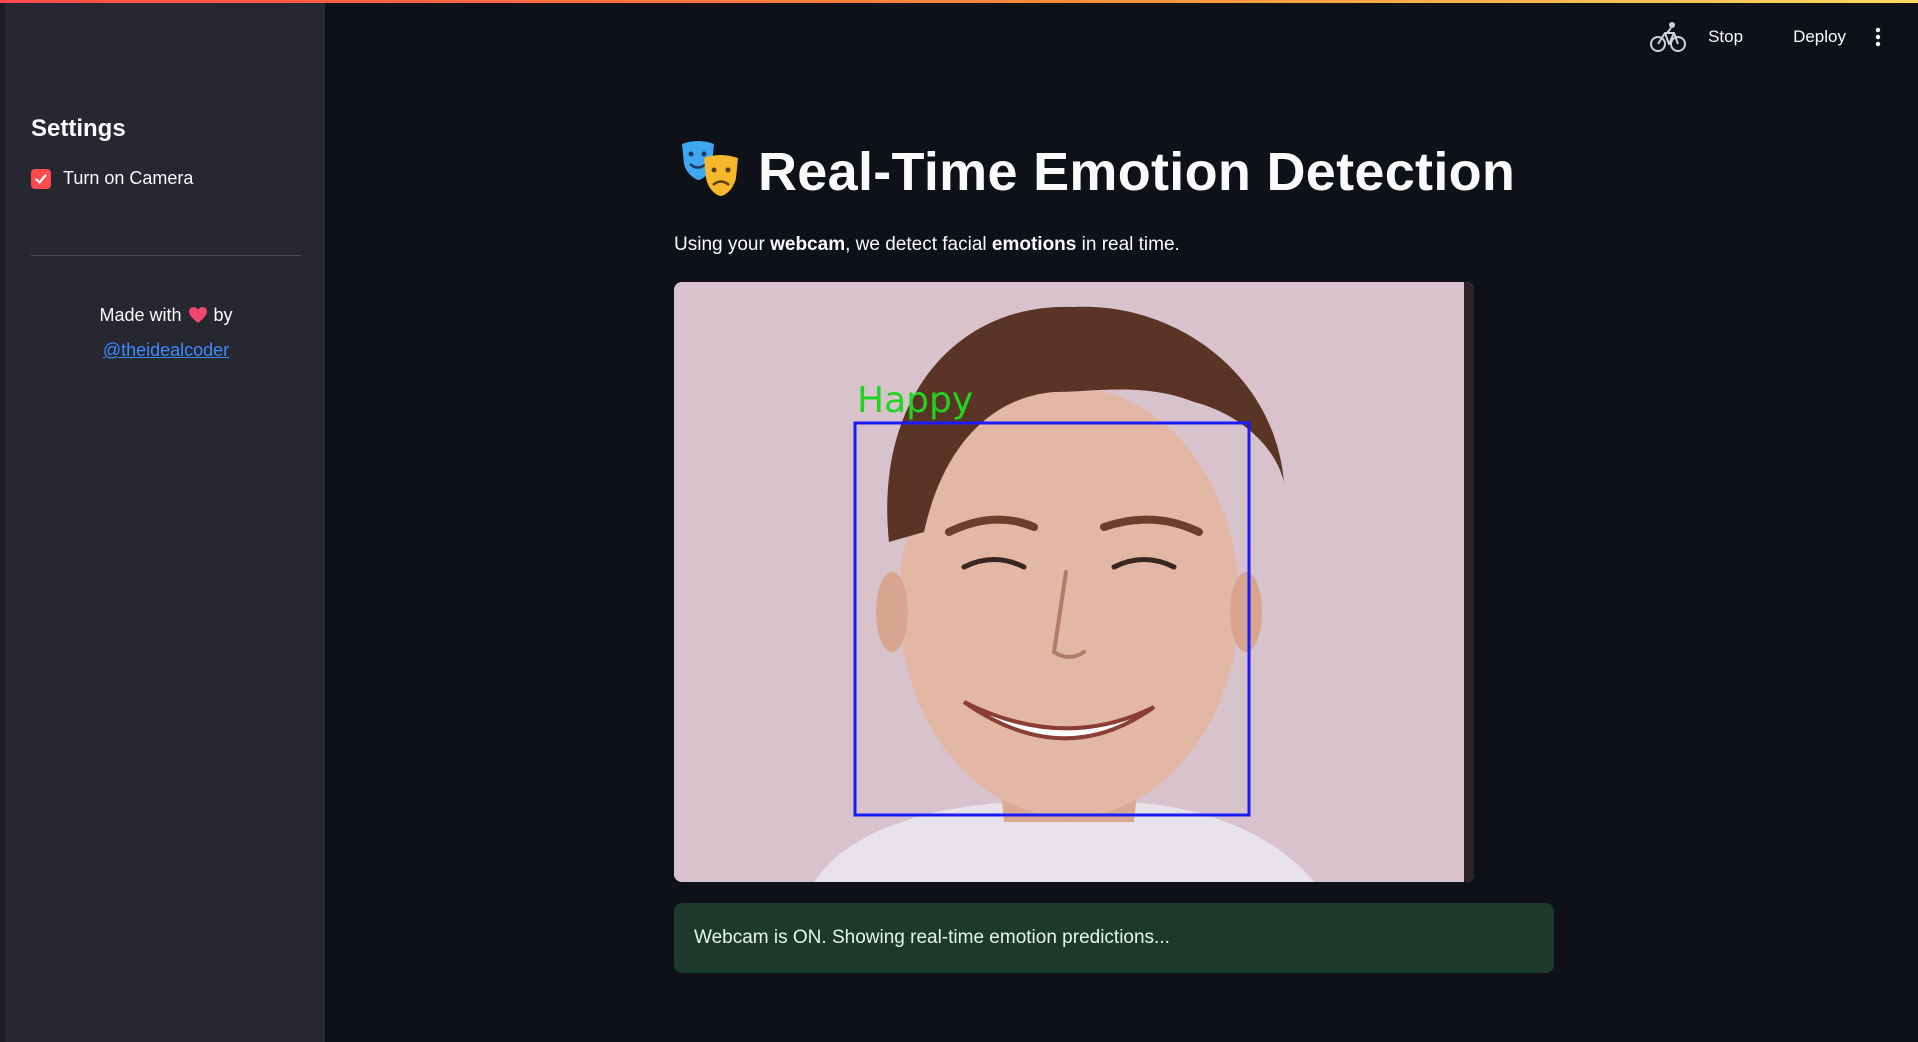  I want to click on subtitle-bold-emotions: emotions, so click(1034, 244).